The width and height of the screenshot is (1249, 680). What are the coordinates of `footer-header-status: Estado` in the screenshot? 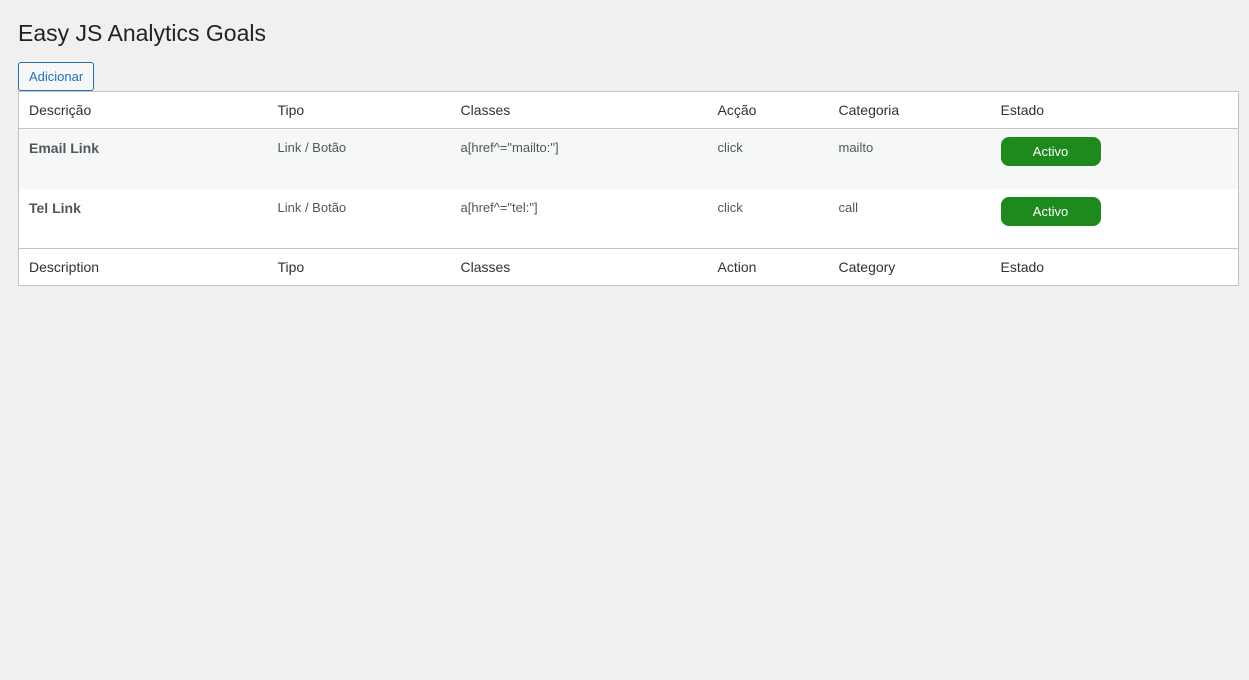 It's located at (1022, 267).